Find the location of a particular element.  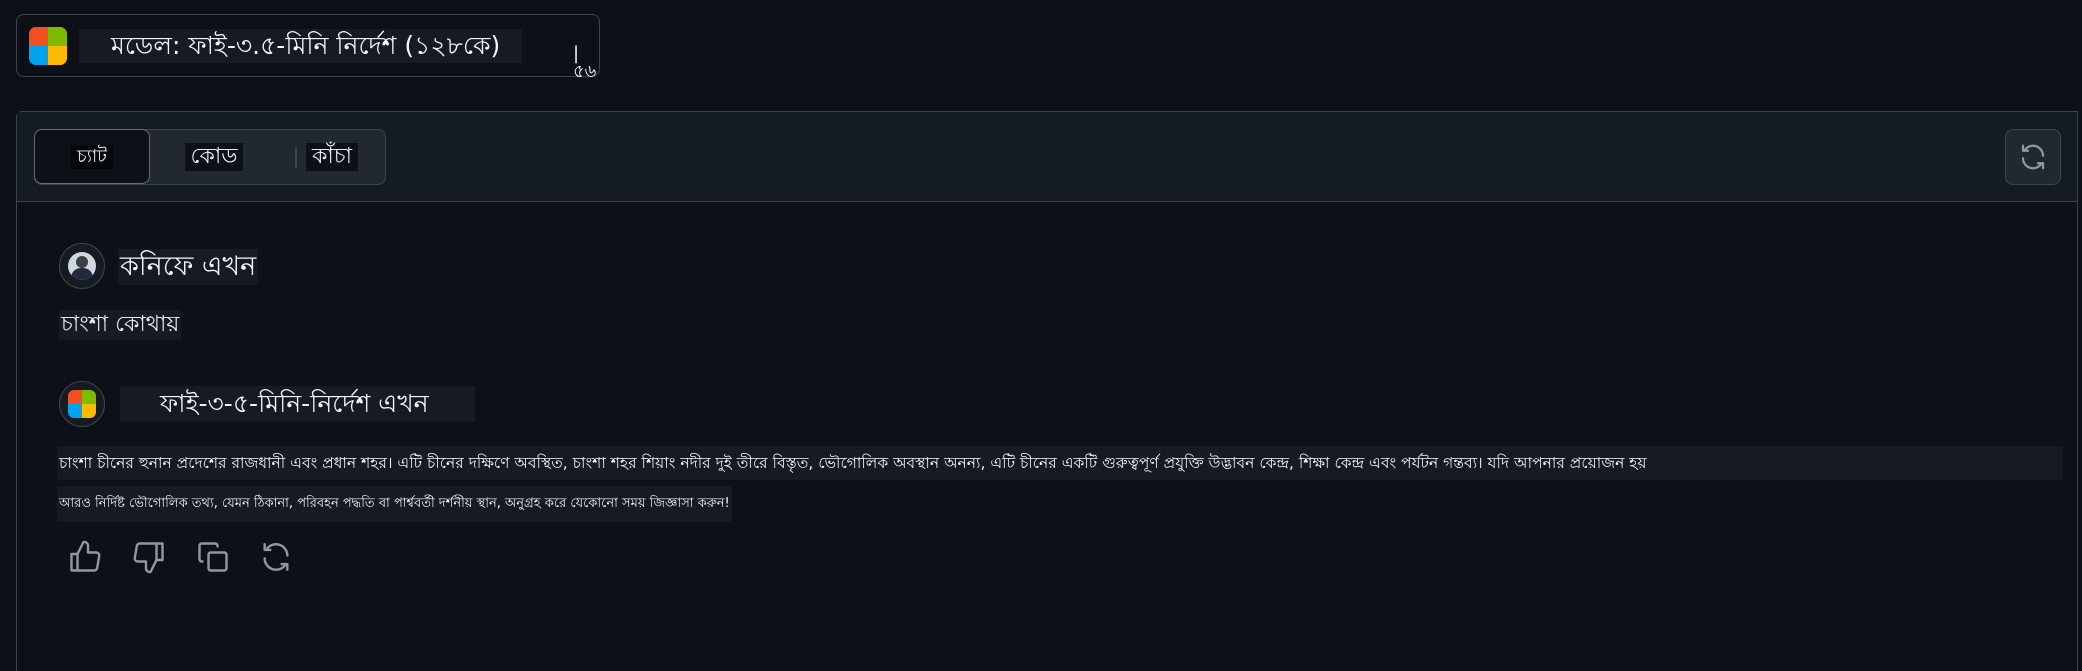

tab-bar: চ্যাট কোড কাঁচা is located at coordinates (210, 157).